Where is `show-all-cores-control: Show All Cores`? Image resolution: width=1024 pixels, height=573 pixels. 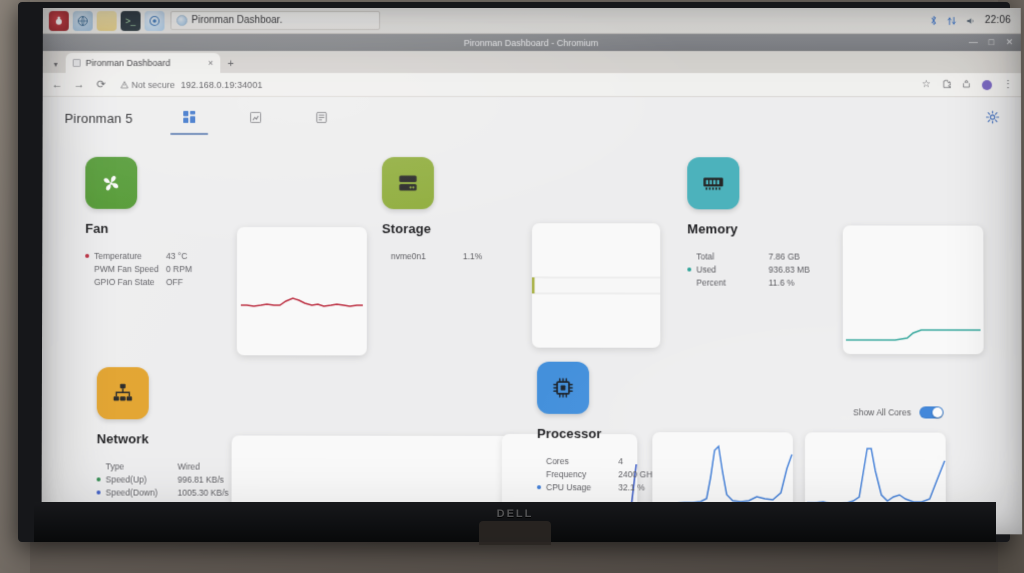 show-all-cores-control: Show All Cores is located at coordinates (898, 412).